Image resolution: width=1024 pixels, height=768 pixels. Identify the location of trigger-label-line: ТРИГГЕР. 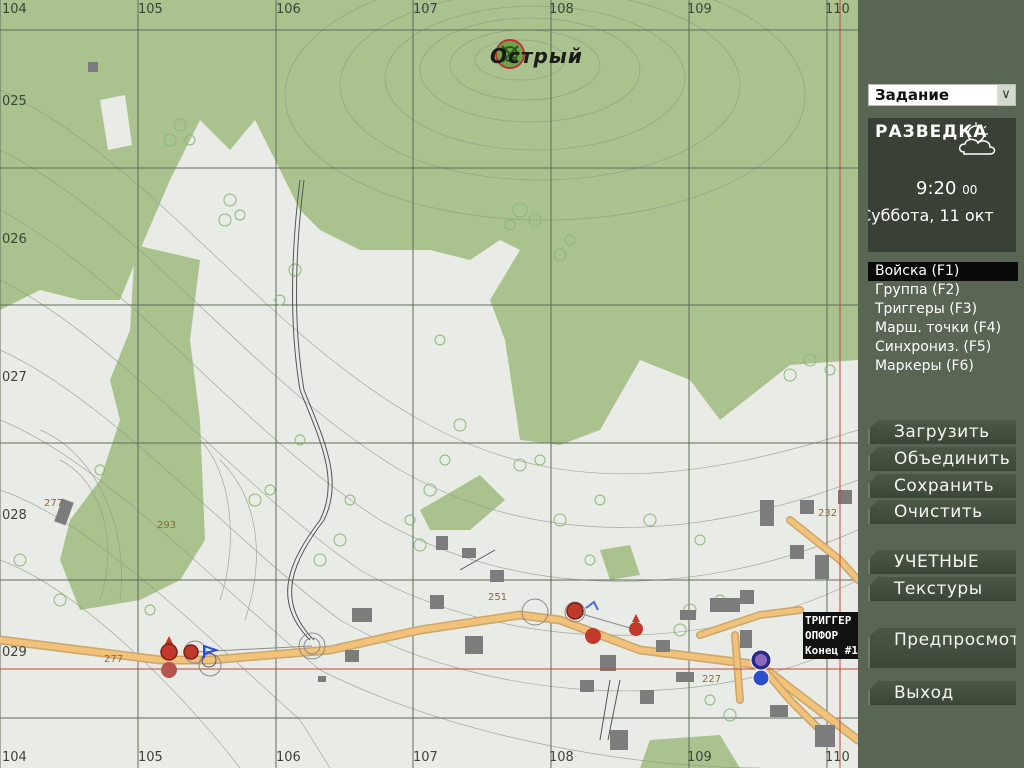
(828, 620).